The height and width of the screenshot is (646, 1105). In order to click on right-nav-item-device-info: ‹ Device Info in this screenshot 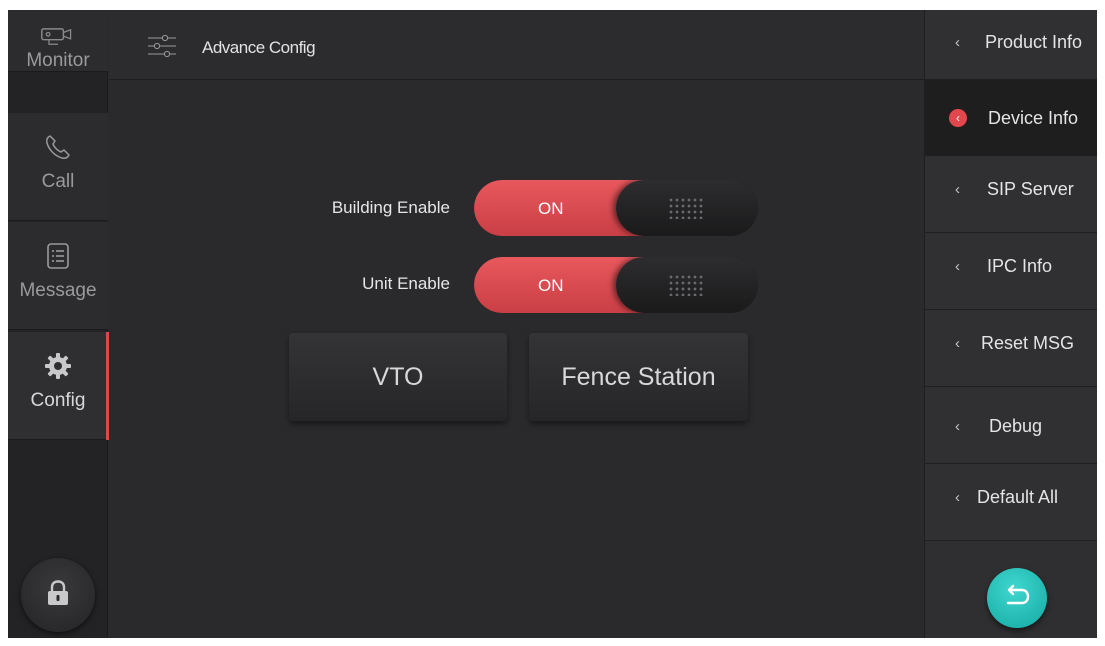, I will do `click(1011, 118)`.